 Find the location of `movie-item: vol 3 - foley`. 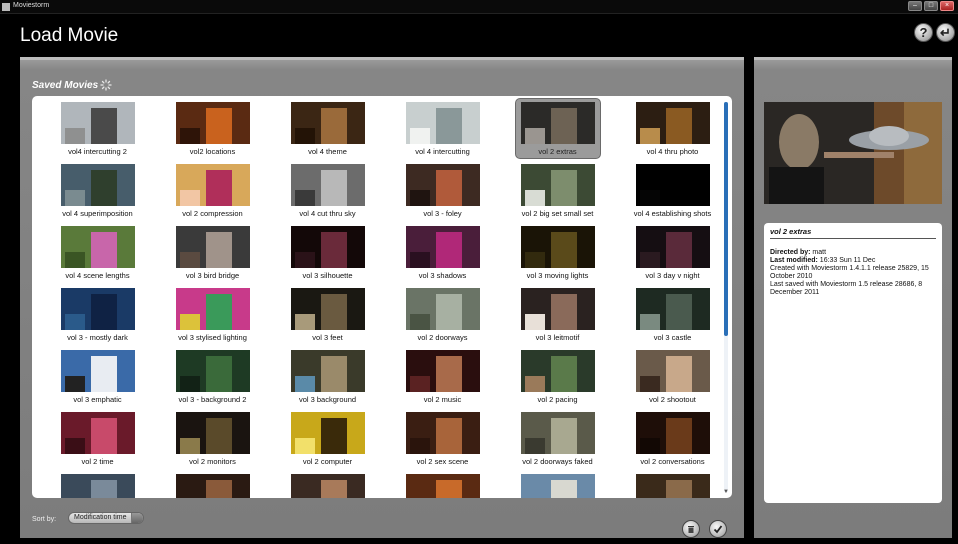

movie-item: vol 3 - foley is located at coordinates (442, 195).